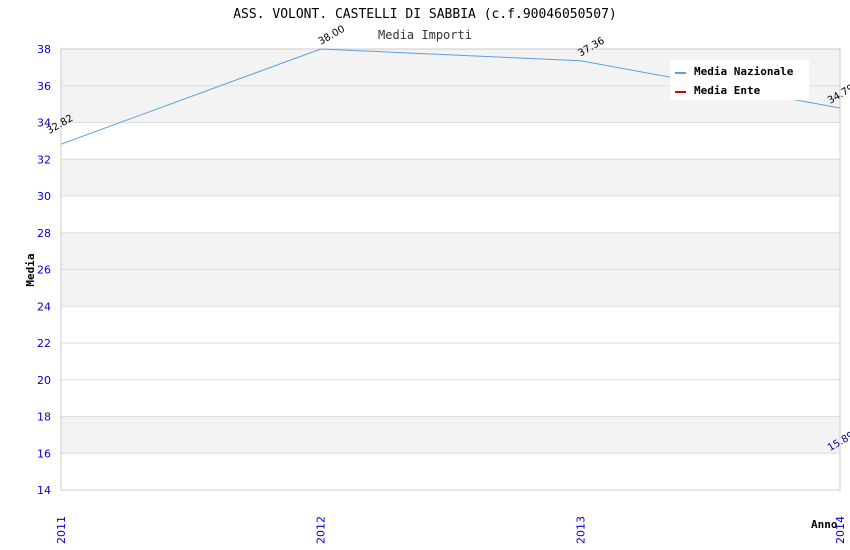 This screenshot has width=850, height=550. Describe the element at coordinates (44, 159) in the screenshot. I see `y-tick-label: 32` at that location.